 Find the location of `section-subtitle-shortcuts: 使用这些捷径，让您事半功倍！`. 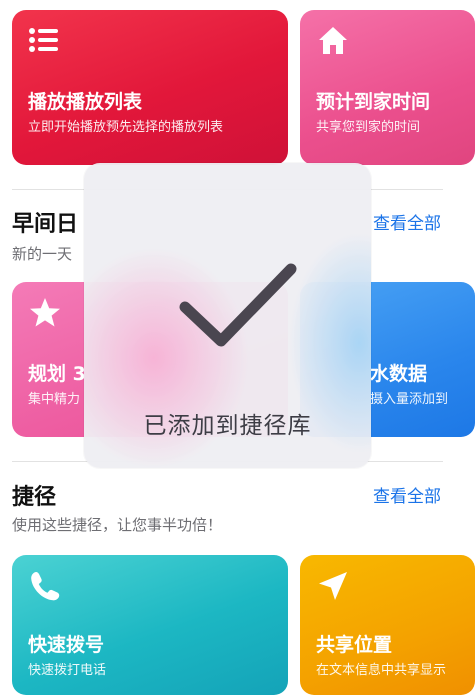

section-subtitle-shortcuts: 使用这些捷径，让您事半功倍！ is located at coordinates (117, 525).